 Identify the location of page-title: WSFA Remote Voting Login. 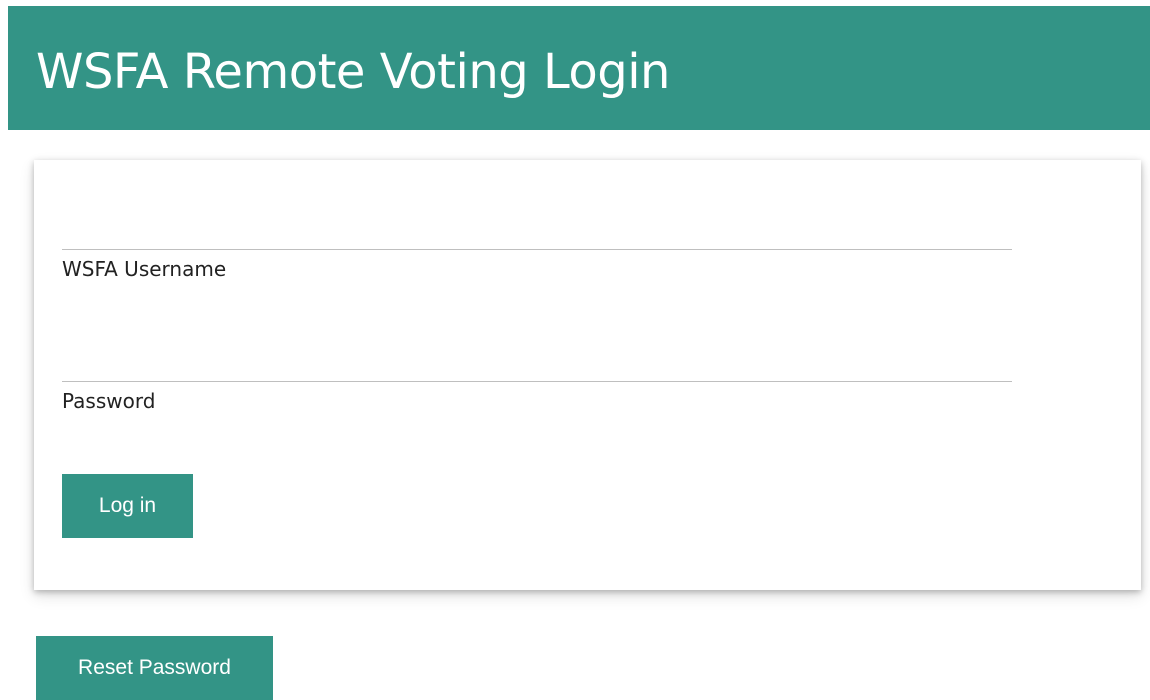
(353, 72).